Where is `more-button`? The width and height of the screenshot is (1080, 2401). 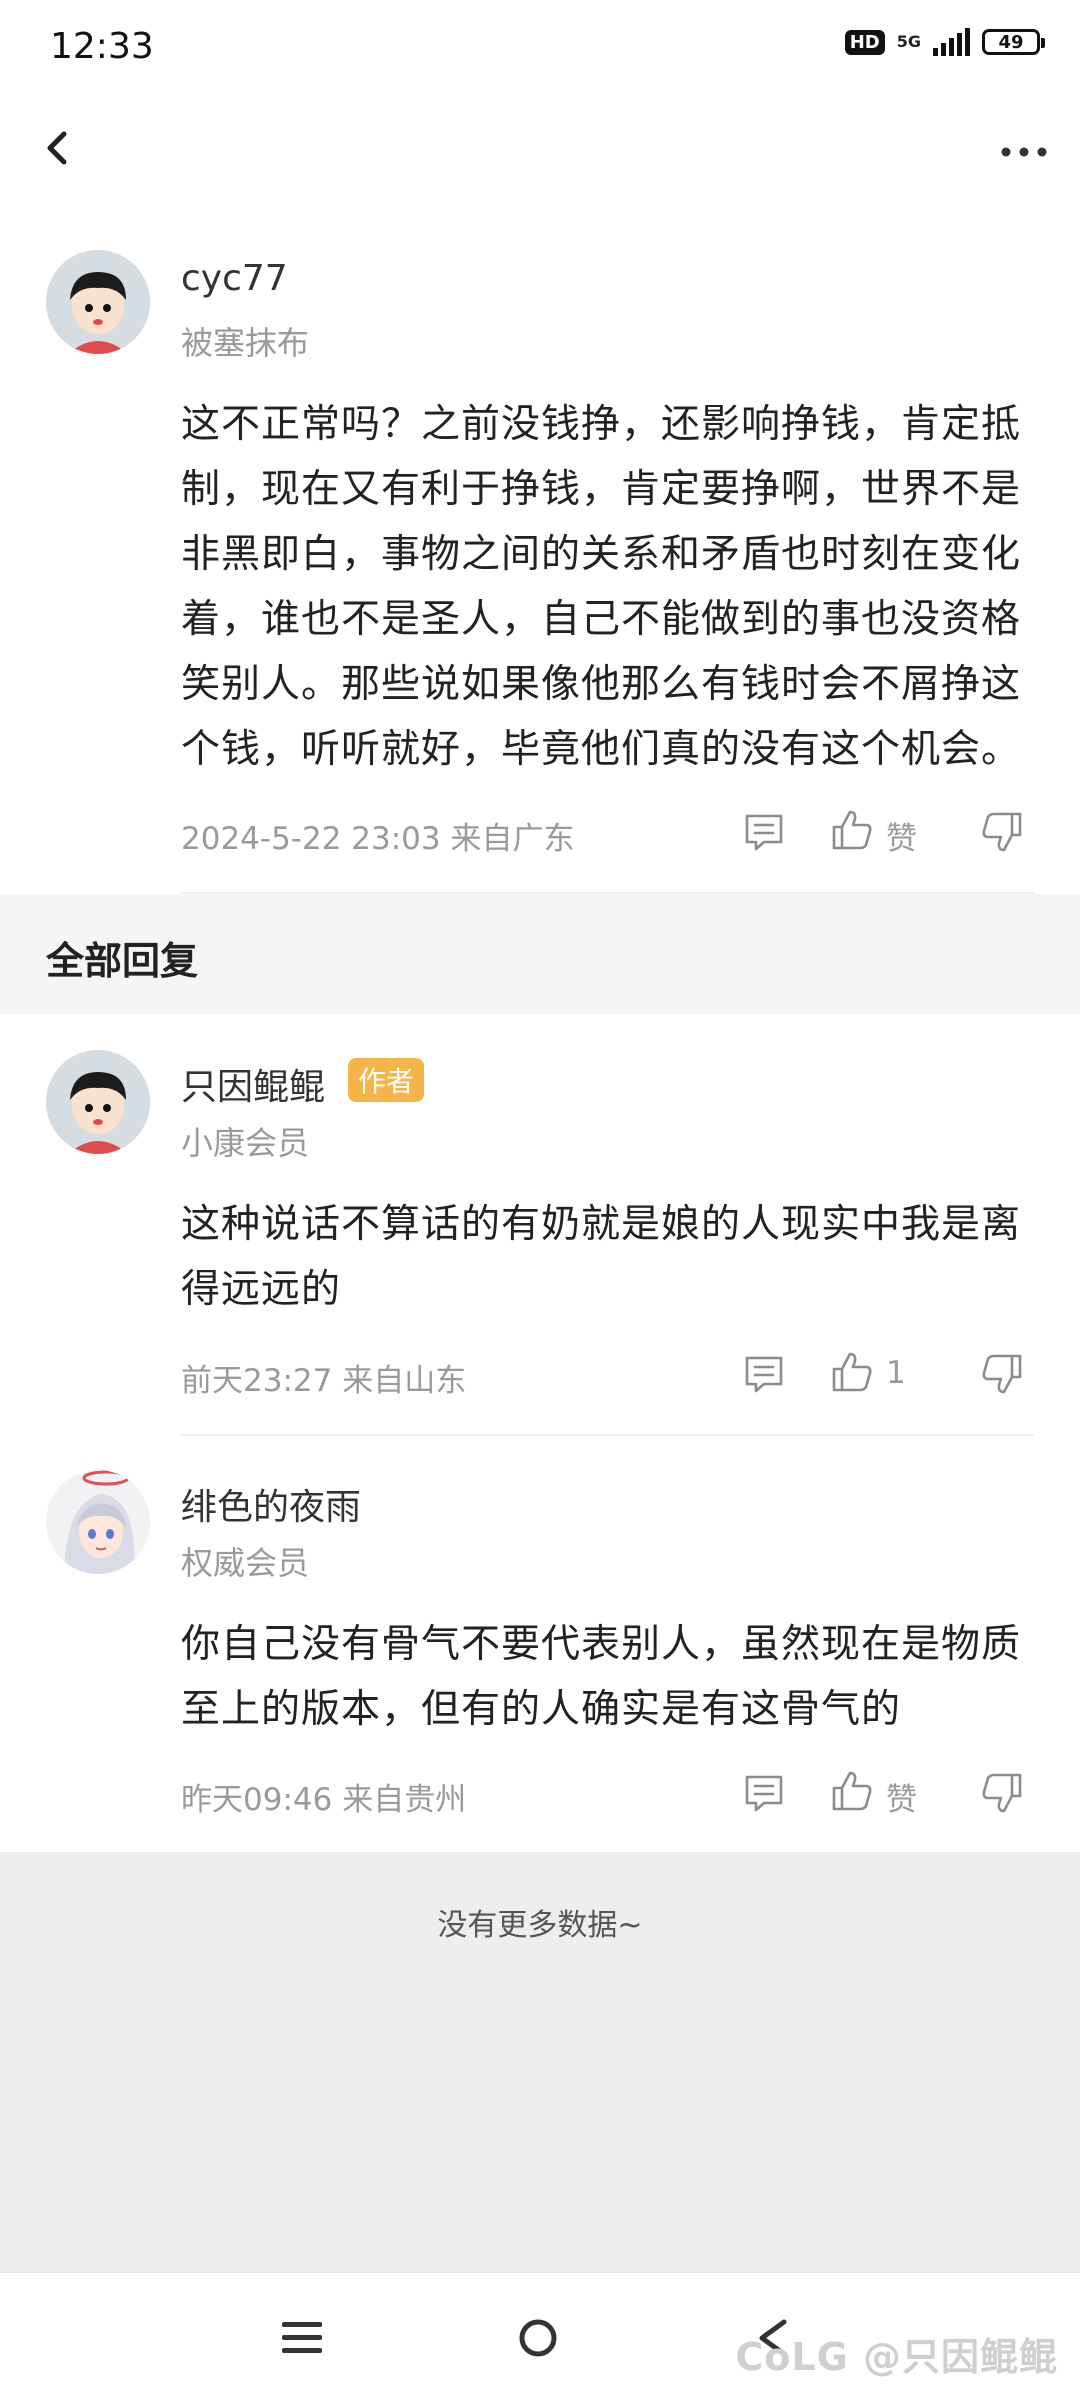 more-button is located at coordinates (1024, 152).